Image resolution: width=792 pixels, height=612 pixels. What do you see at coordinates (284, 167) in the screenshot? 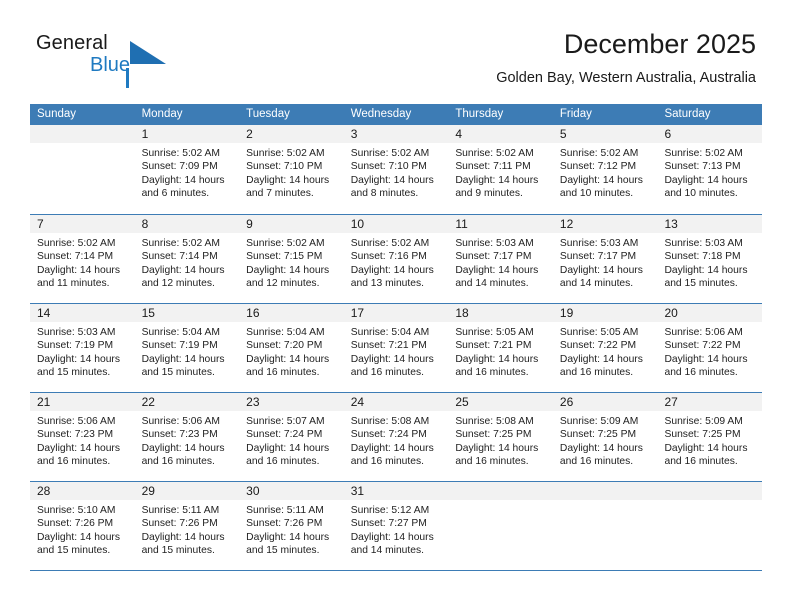
I see `day-detail-line: Sunset: 7:10 PM` at bounding box center [284, 167].